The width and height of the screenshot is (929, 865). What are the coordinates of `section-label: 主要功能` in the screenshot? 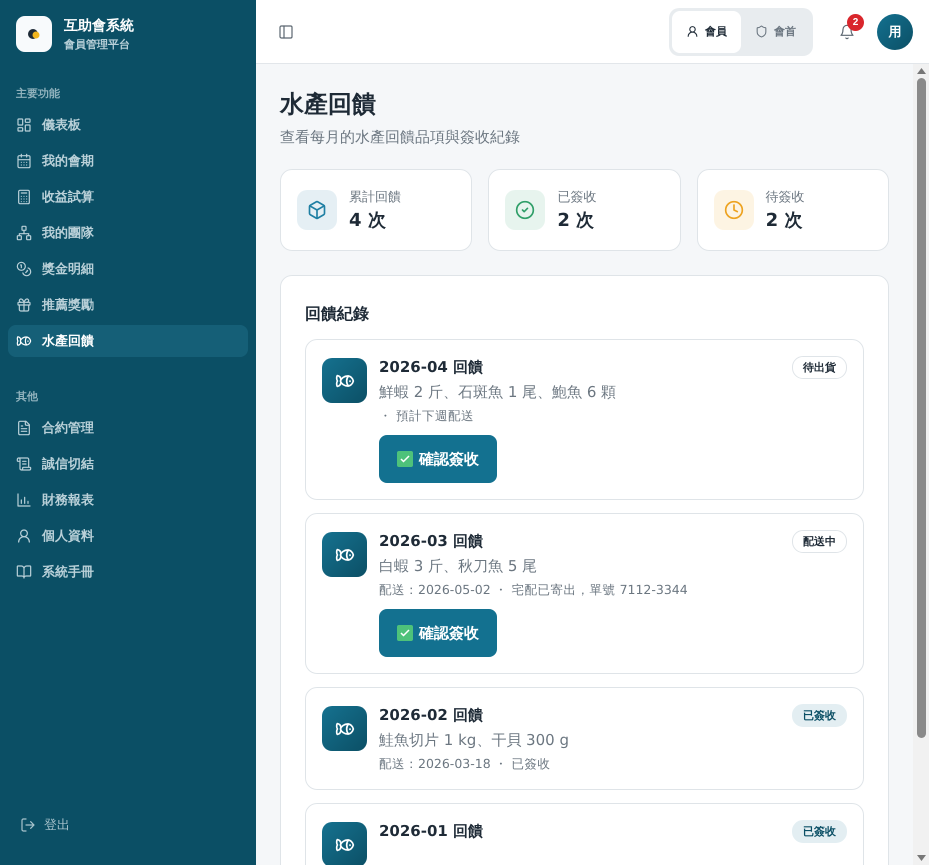 It's located at (38, 93).